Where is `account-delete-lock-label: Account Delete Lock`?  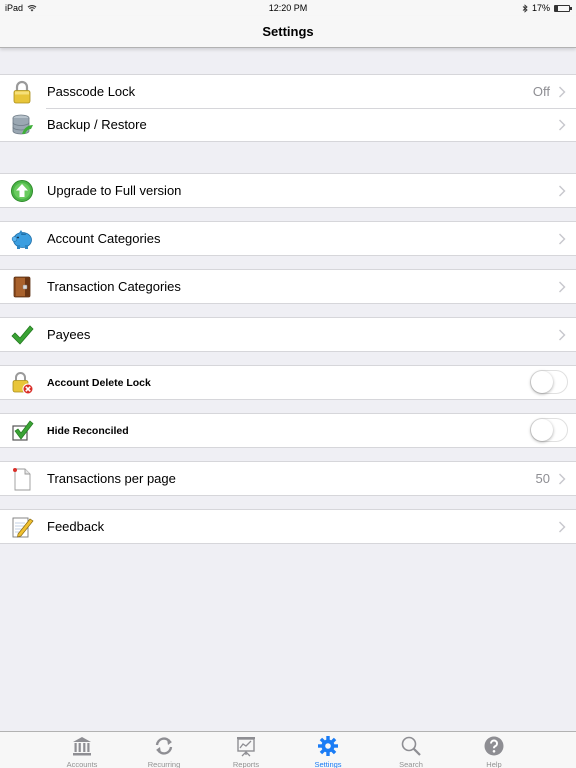 account-delete-lock-label: Account Delete Lock is located at coordinates (99, 382).